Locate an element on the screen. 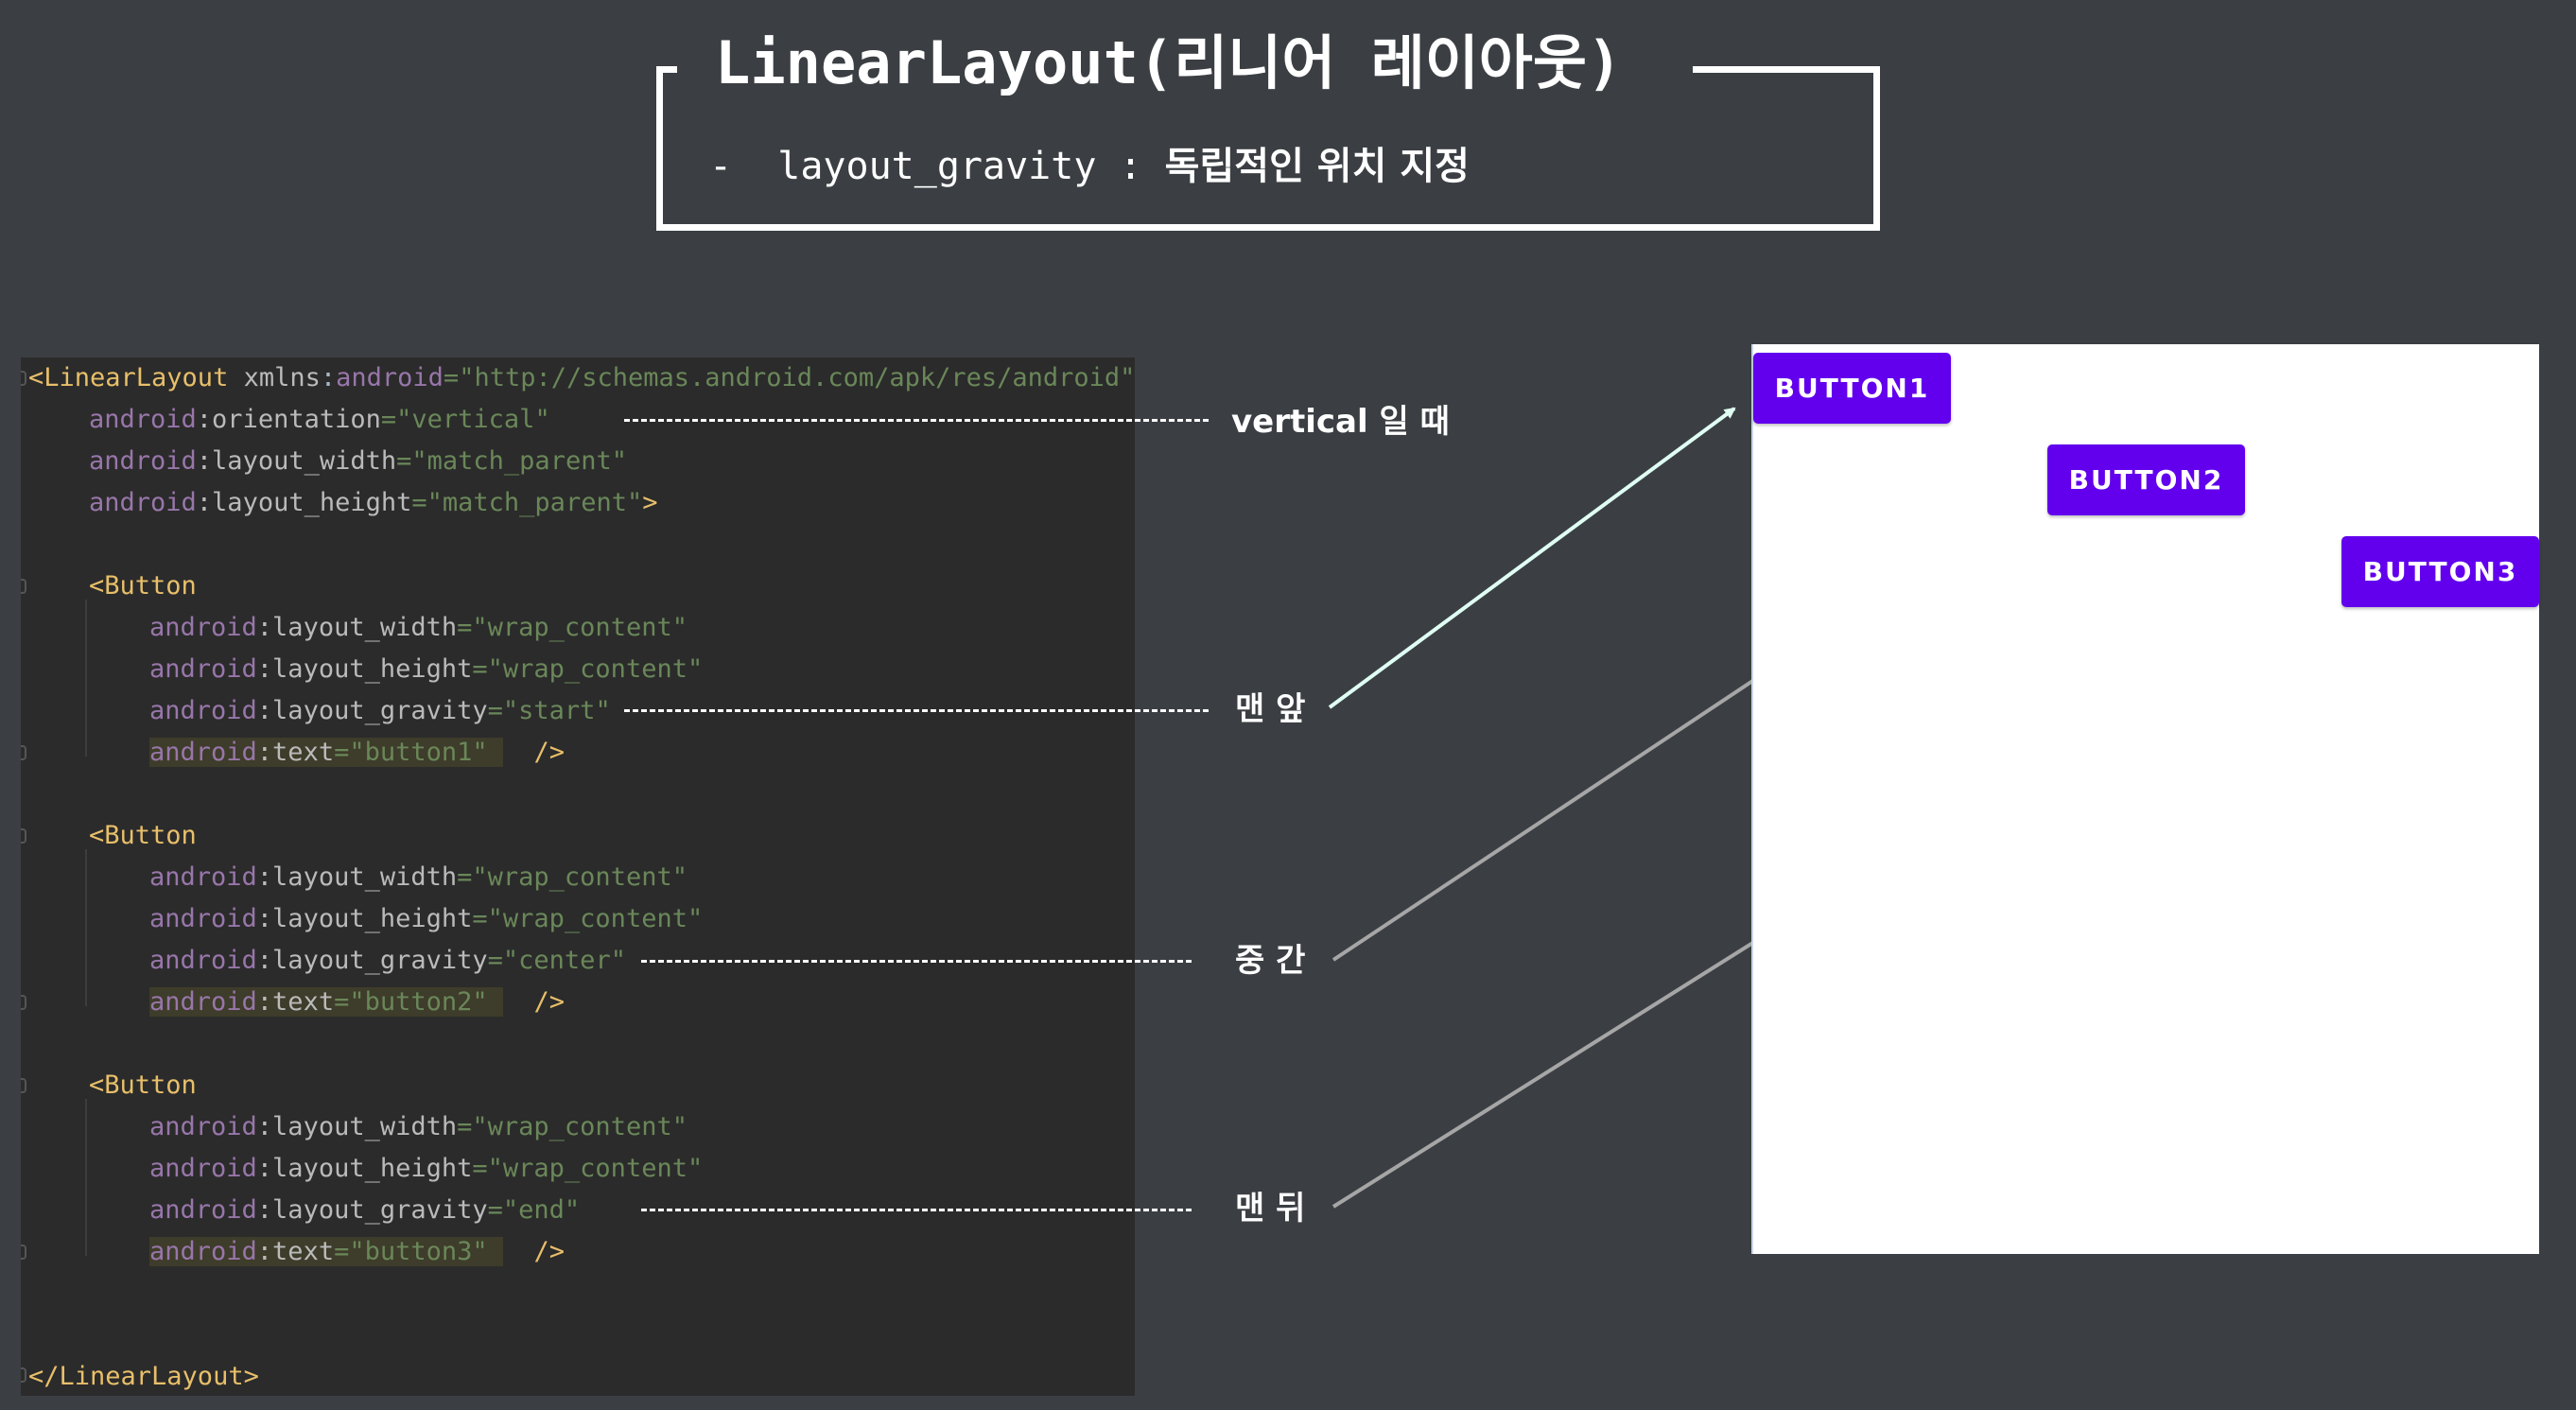  preview-button-3: BUTTON3 is located at coordinates (2440, 571).